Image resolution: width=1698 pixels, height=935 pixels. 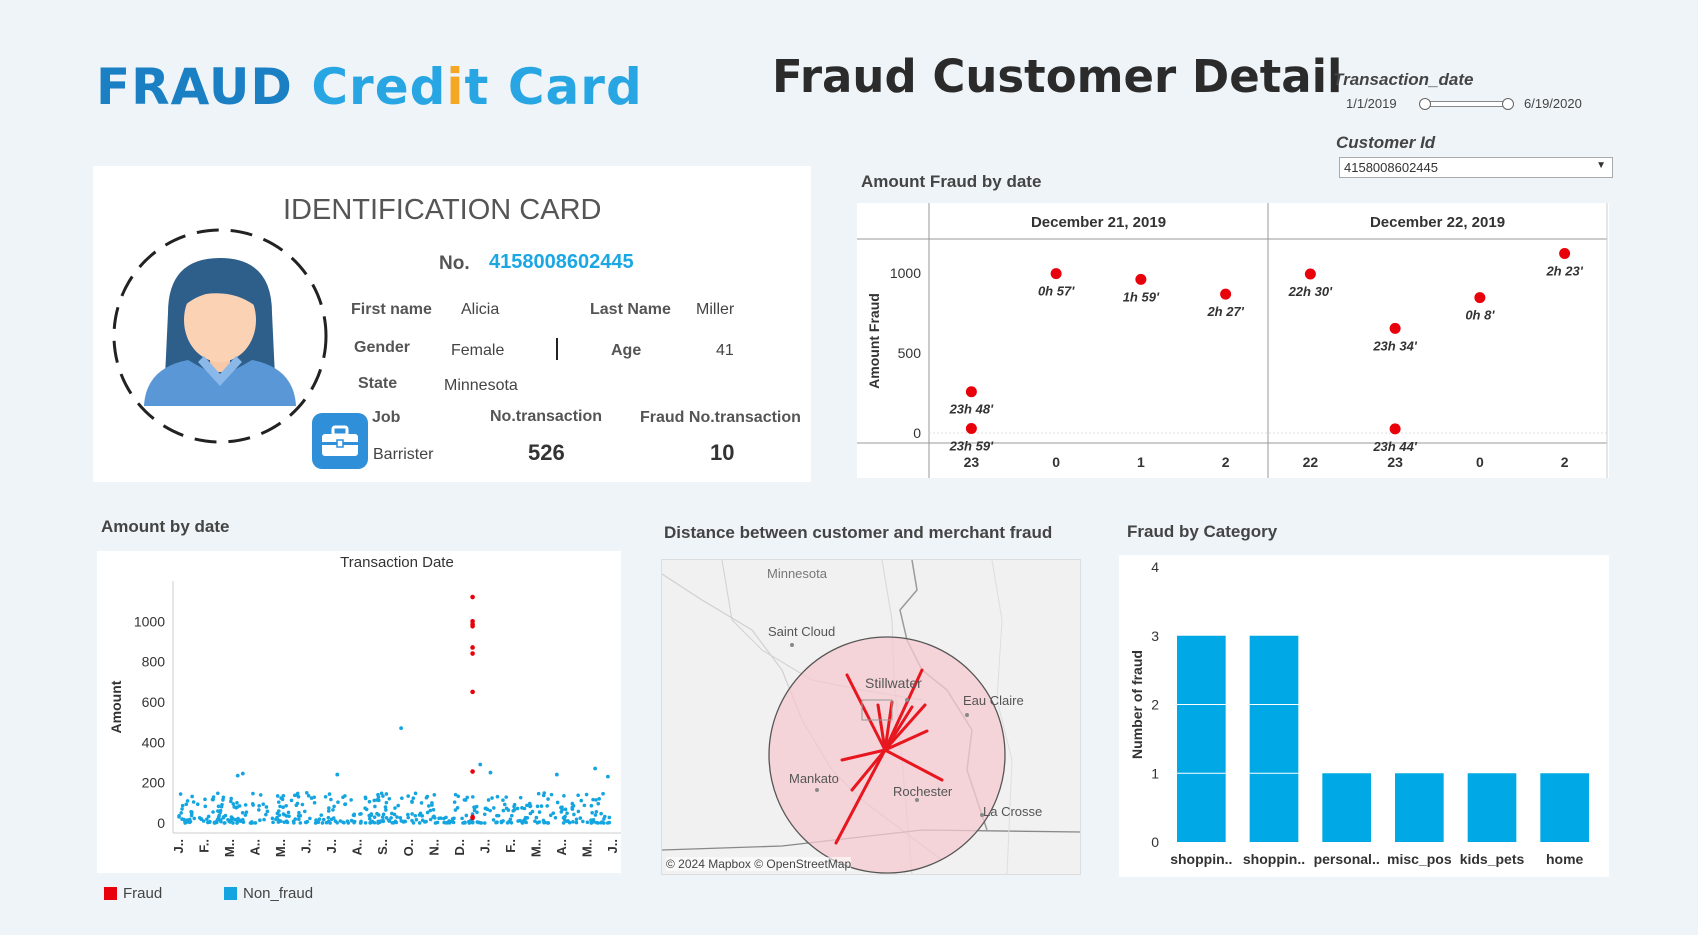 What do you see at coordinates (759, 864) in the screenshot?
I see `map-attribution: © 2024 Mapbox © OpenStreetMap` at bounding box center [759, 864].